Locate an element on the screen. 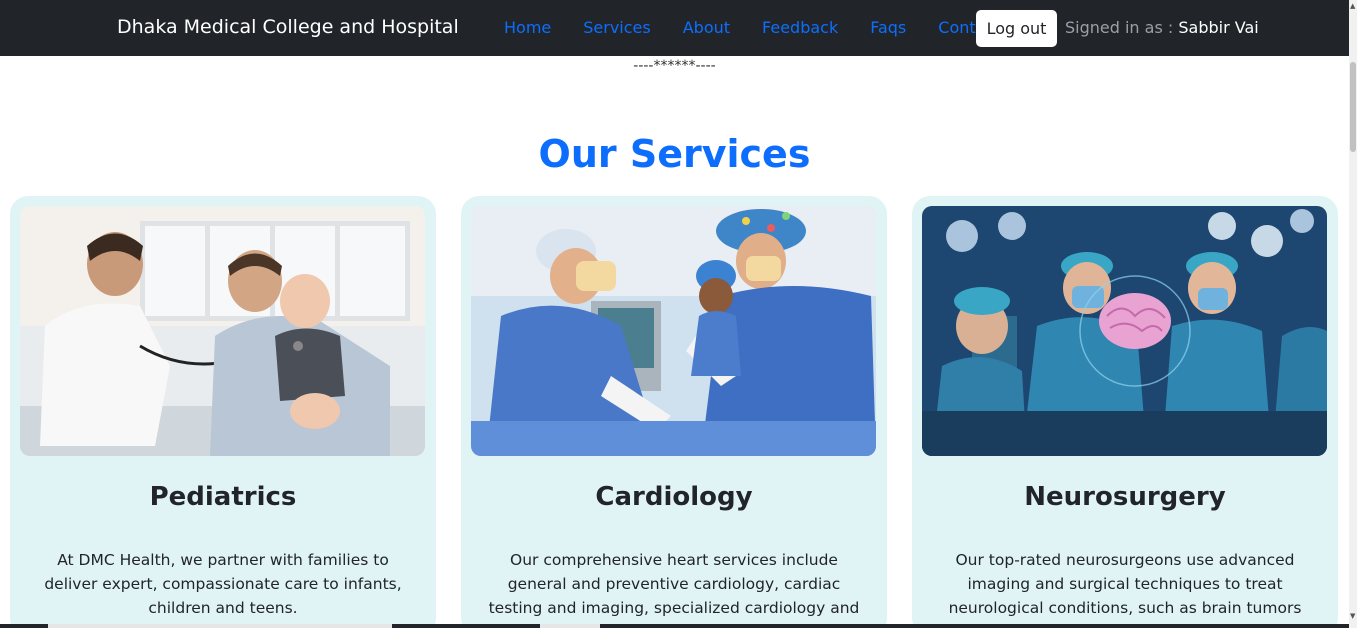 This screenshot has width=1357, height=628. scrollbar-thumb is located at coordinates (1353, 107).